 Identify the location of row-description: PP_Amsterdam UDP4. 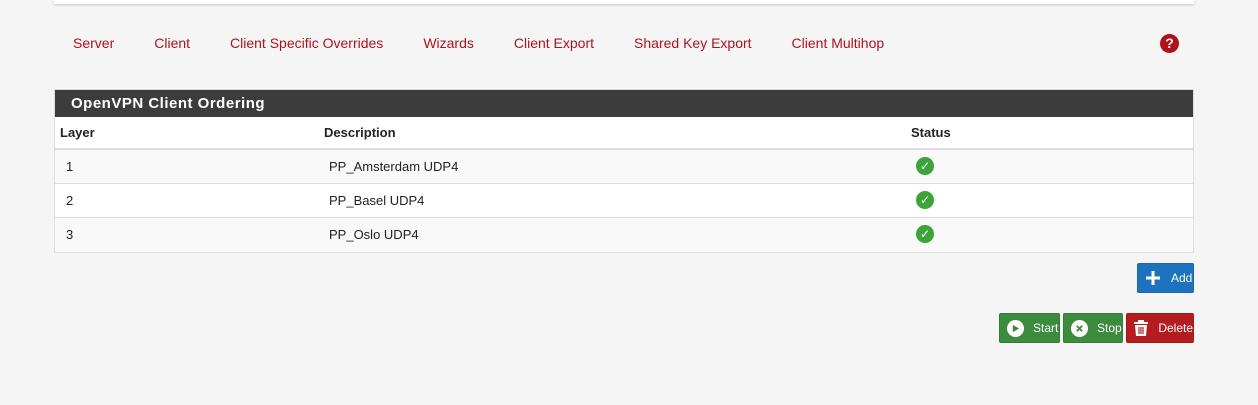
(612, 165).